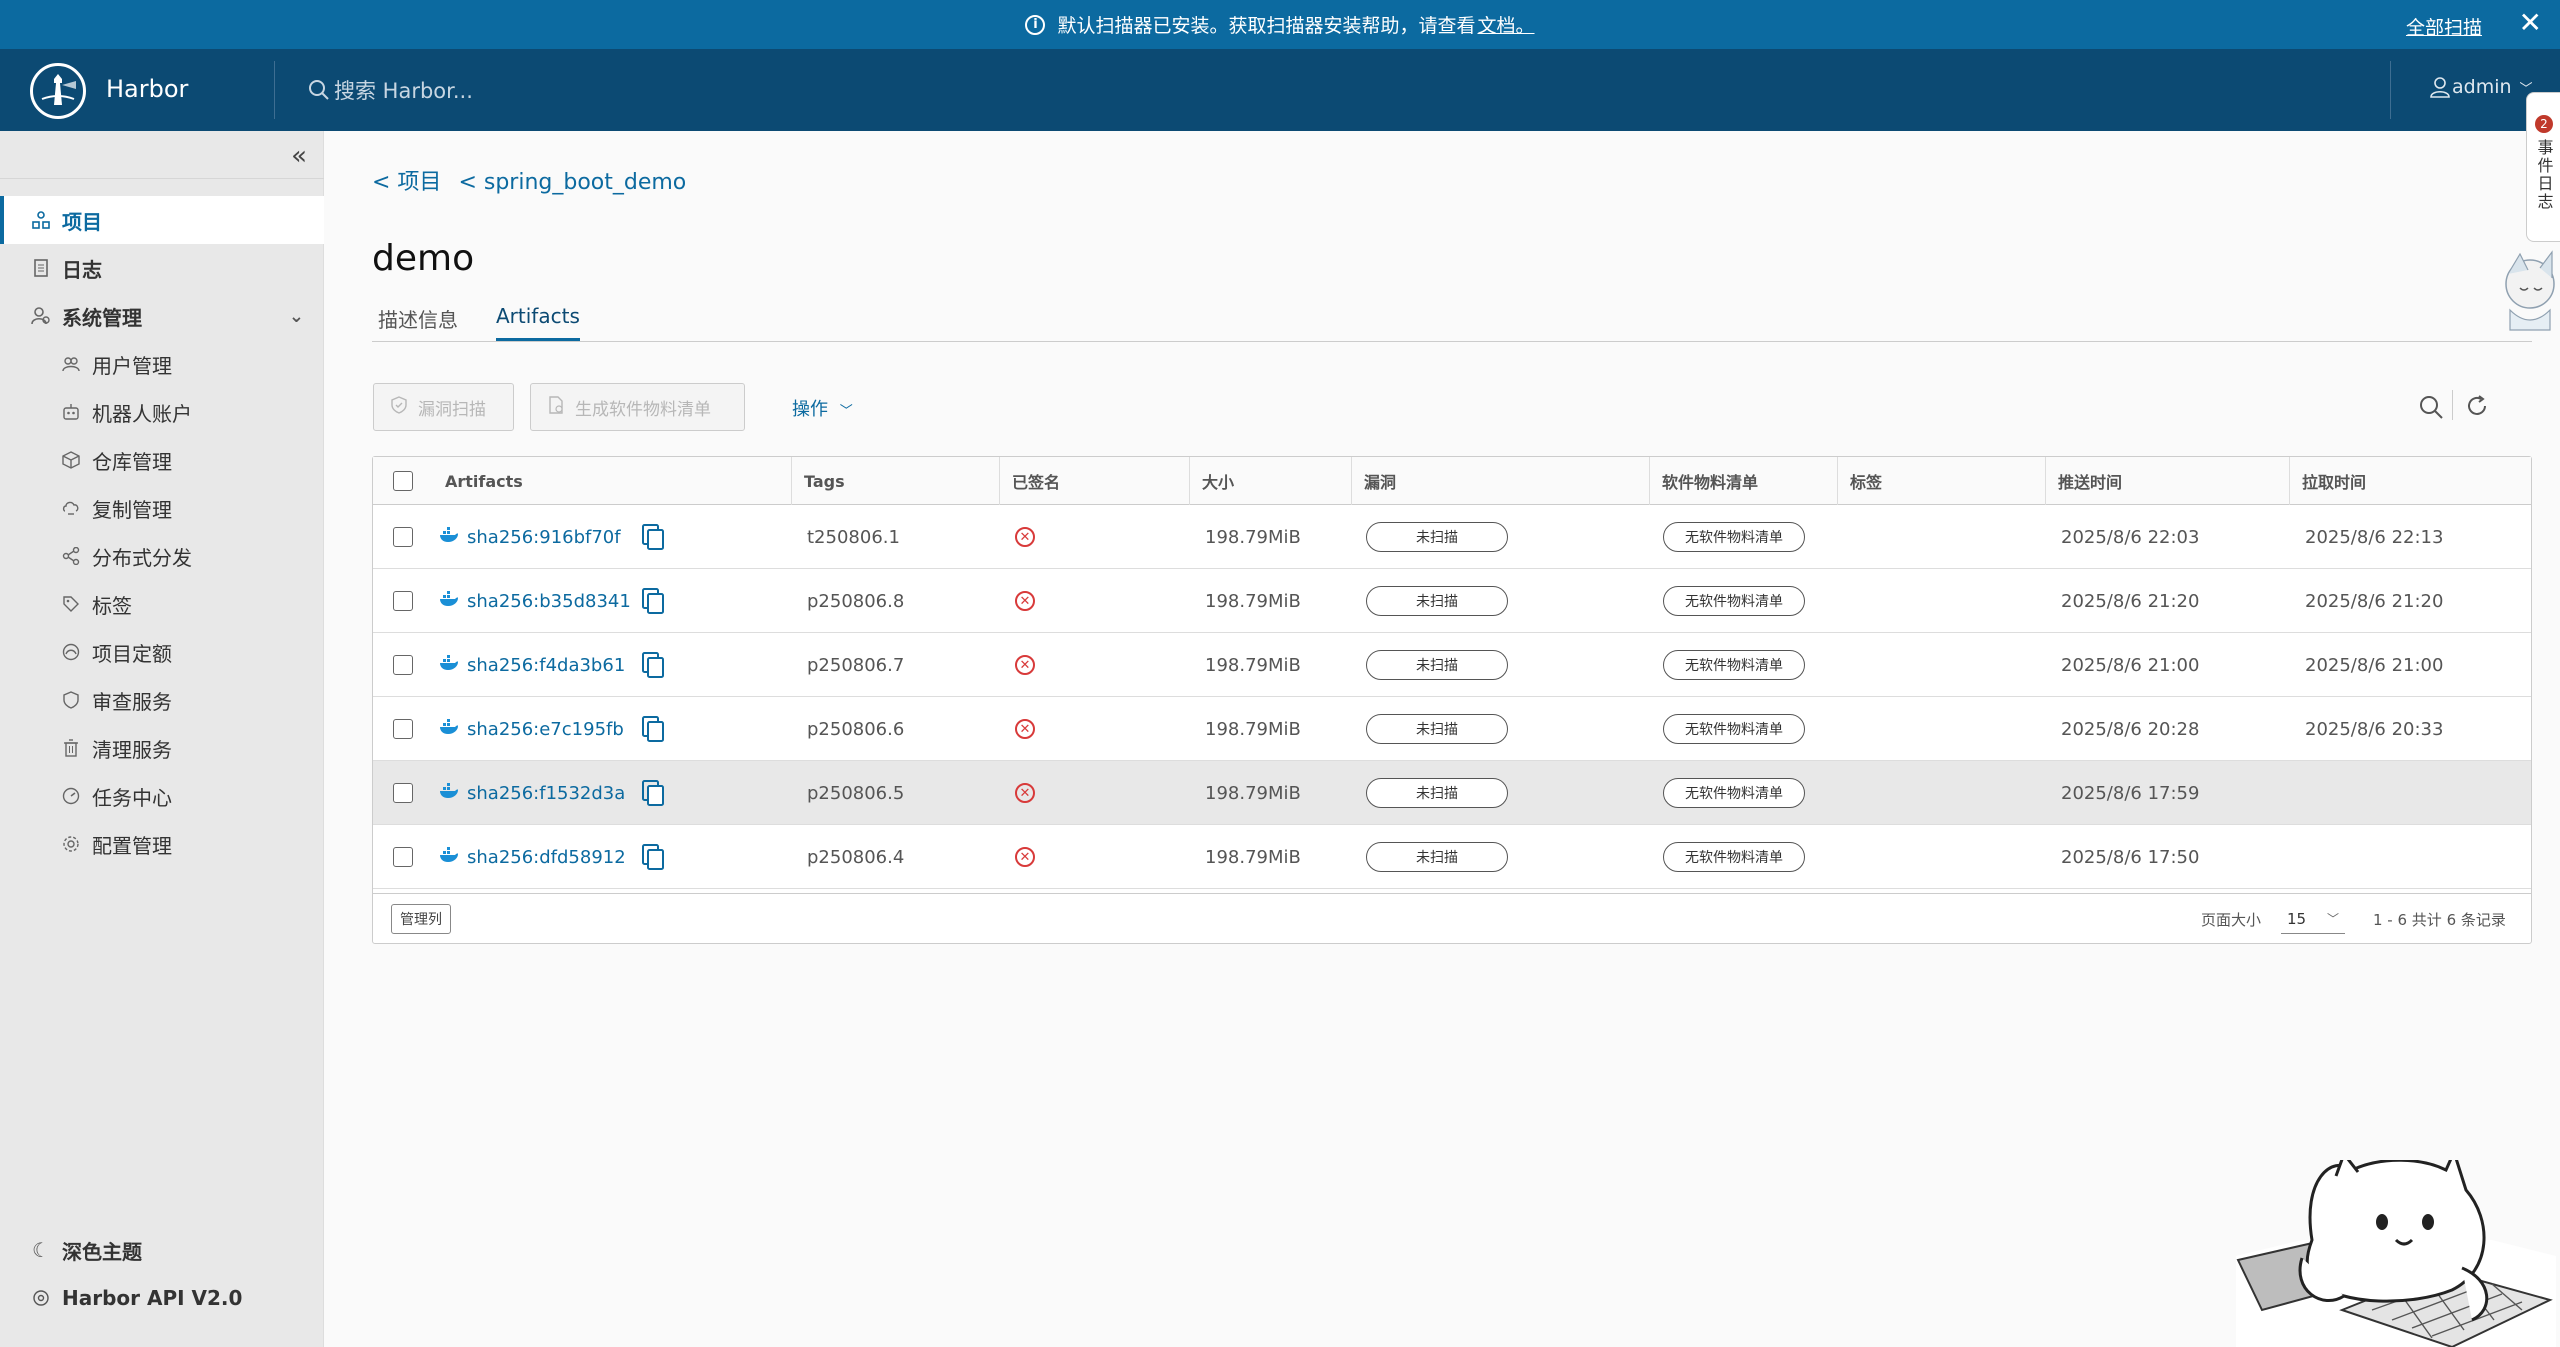  I want to click on artifact-digest-link: sha256:e7c195fb, so click(545, 729).